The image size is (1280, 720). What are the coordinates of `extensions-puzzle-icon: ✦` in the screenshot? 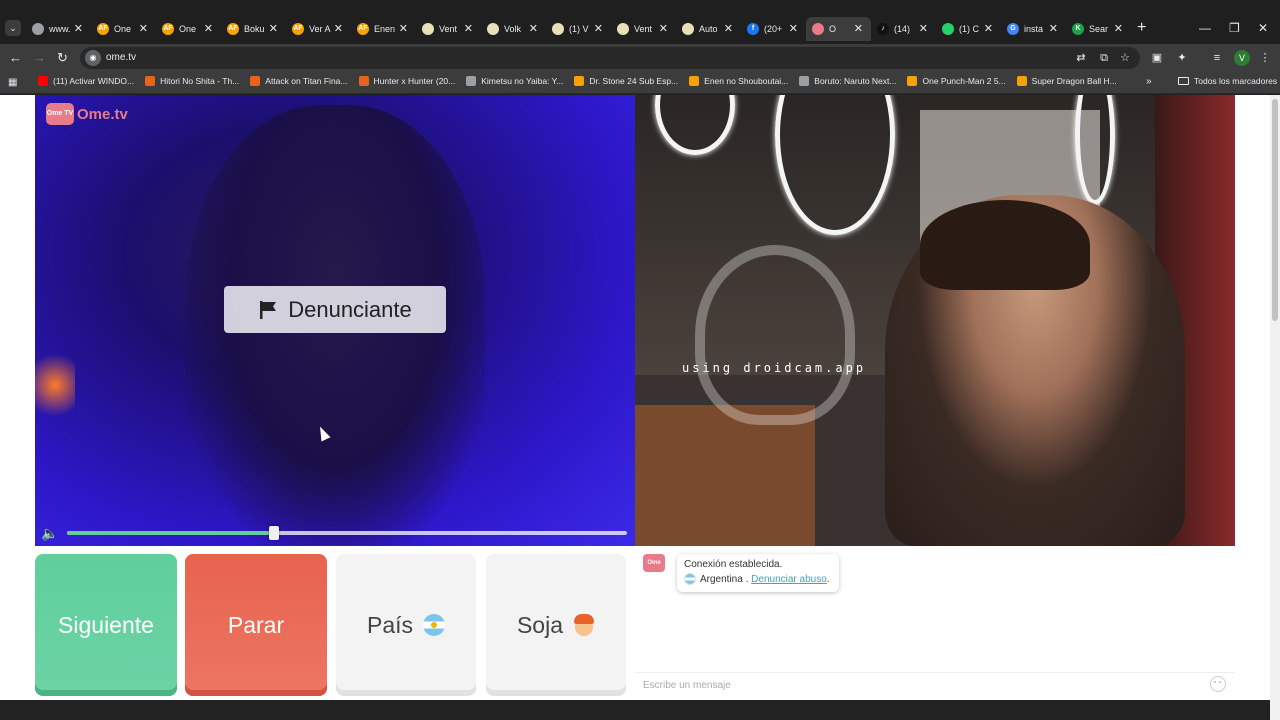 It's located at (1182, 58).